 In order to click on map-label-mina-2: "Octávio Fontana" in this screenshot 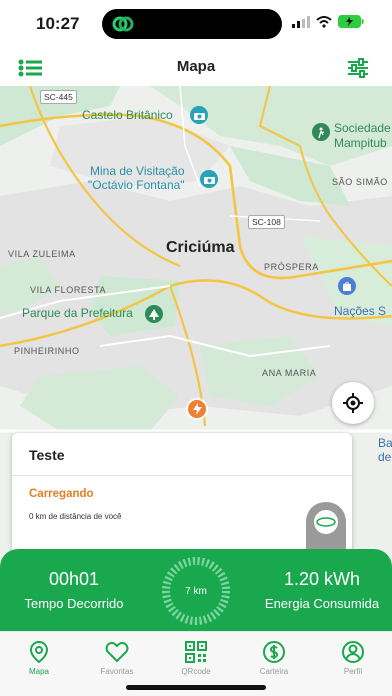, I will do `click(136, 185)`.